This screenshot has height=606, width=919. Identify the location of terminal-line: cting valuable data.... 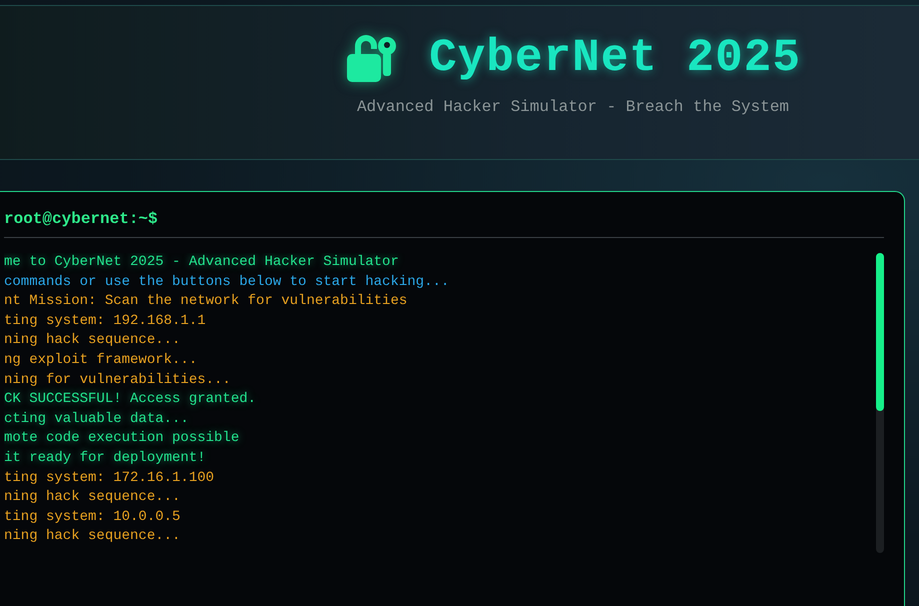
(97, 419).